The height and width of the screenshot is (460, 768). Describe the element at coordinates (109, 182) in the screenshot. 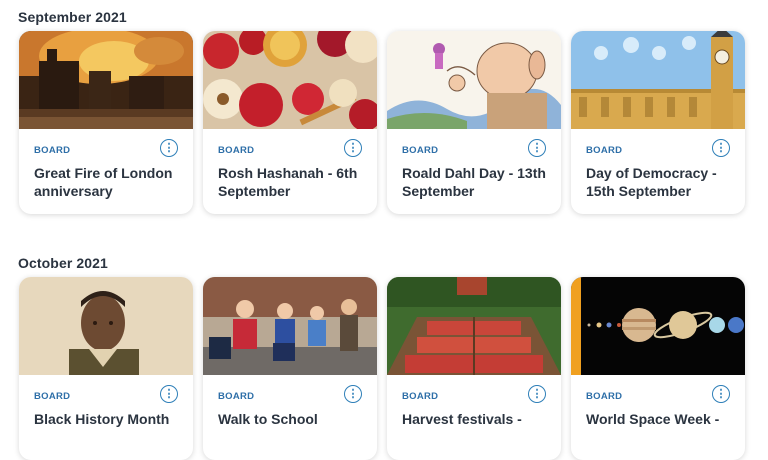

I see `card-title: Great Fire of London anniversary` at that location.